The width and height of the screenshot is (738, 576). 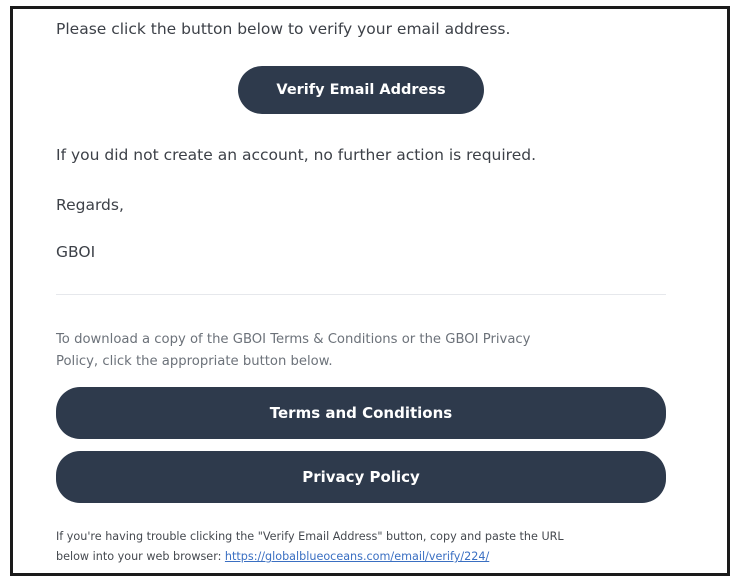 I want to click on verify-email-button: Verify Email Address, so click(x=361, y=90).